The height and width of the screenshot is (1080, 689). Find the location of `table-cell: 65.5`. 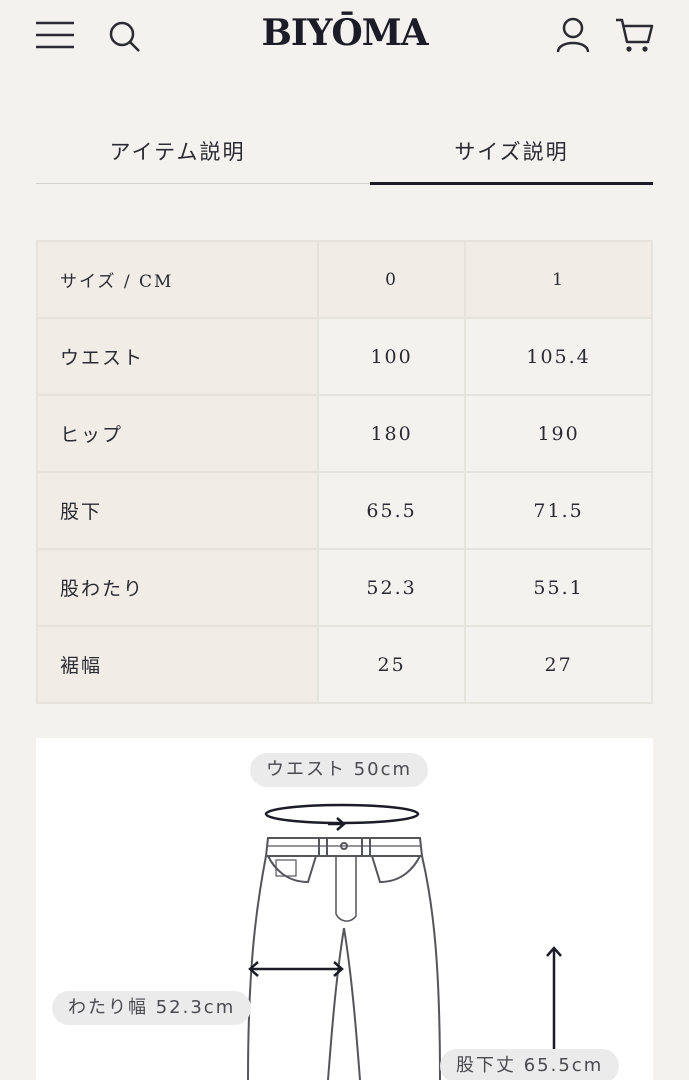

table-cell: 65.5 is located at coordinates (391, 510).